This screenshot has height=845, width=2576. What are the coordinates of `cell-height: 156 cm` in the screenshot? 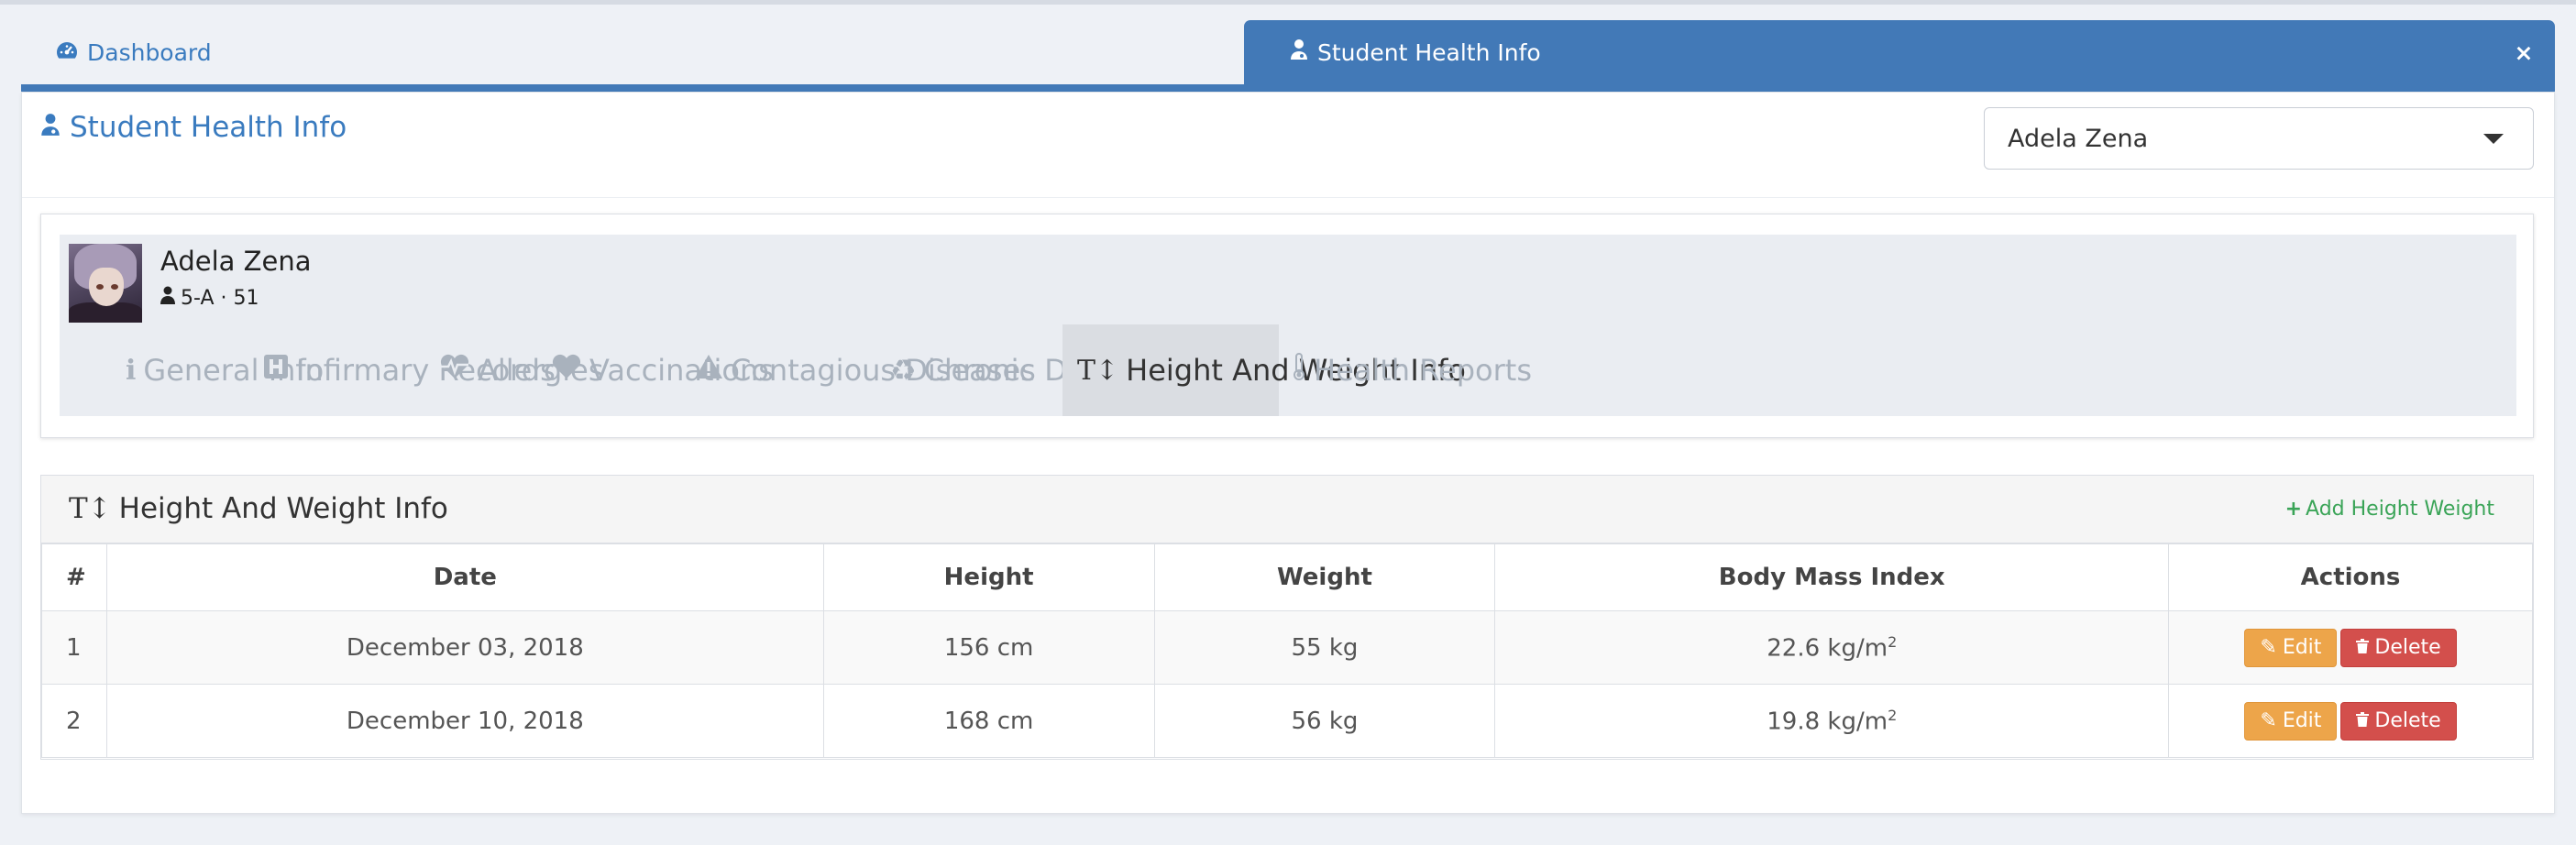 It's located at (989, 647).